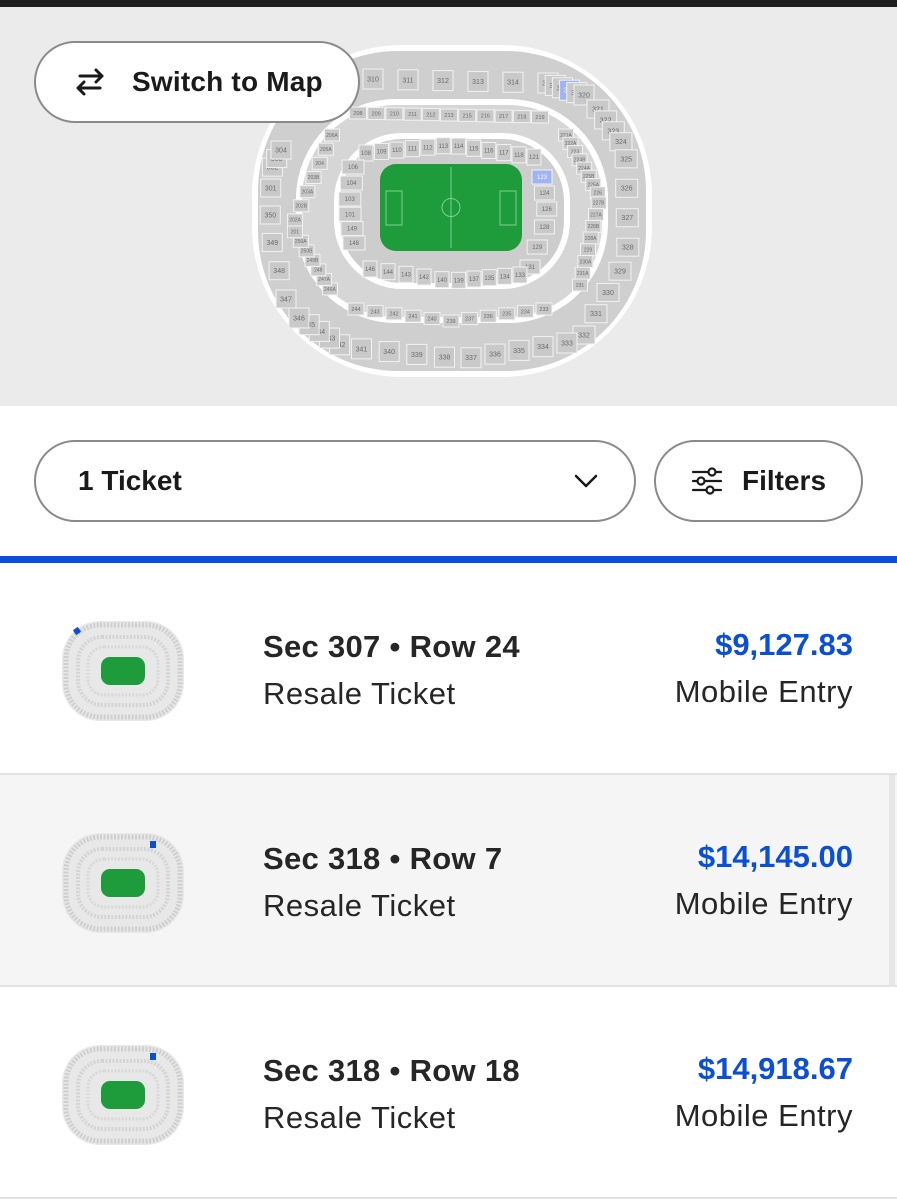 The width and height of the screenshot is (897, 1199). What do you see at coordinates (620, 272) in the screenshot?
I see `section-label: 329` at bounding box center [620, 272].